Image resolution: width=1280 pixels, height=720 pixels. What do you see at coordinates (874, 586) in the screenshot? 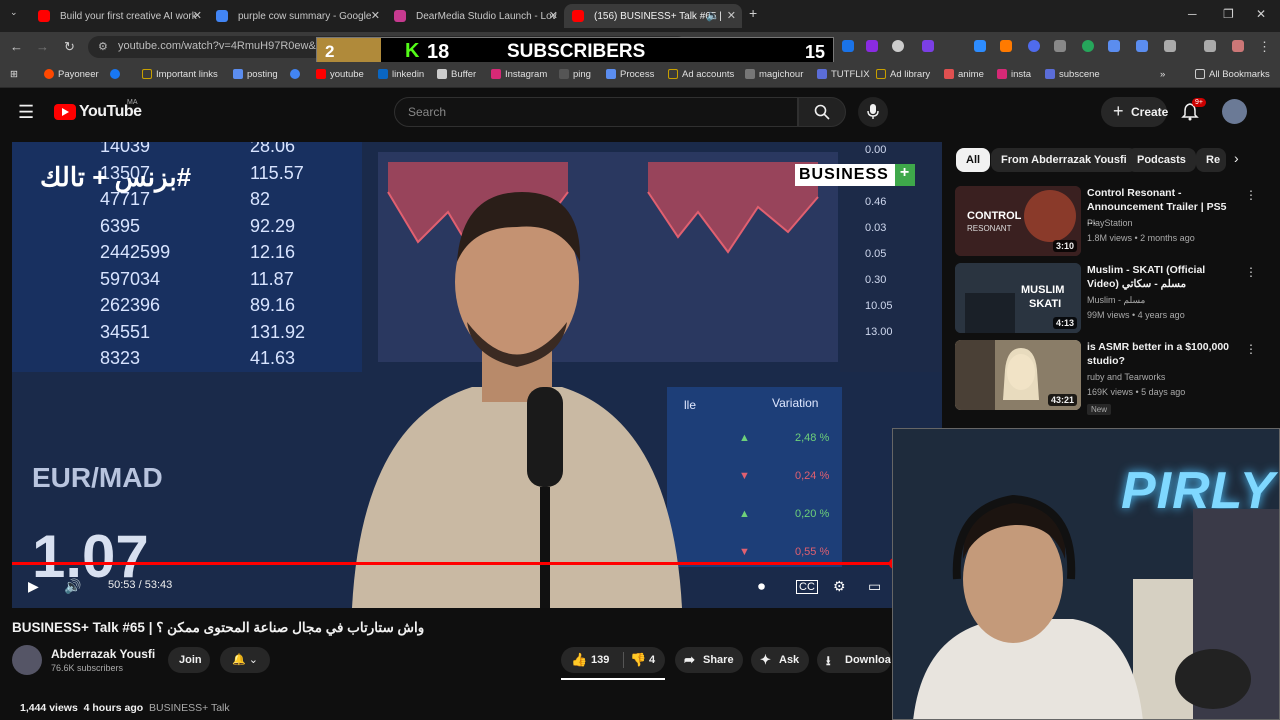
I see `miniplayer-icon: ▭` at bounding box center [874, 586].